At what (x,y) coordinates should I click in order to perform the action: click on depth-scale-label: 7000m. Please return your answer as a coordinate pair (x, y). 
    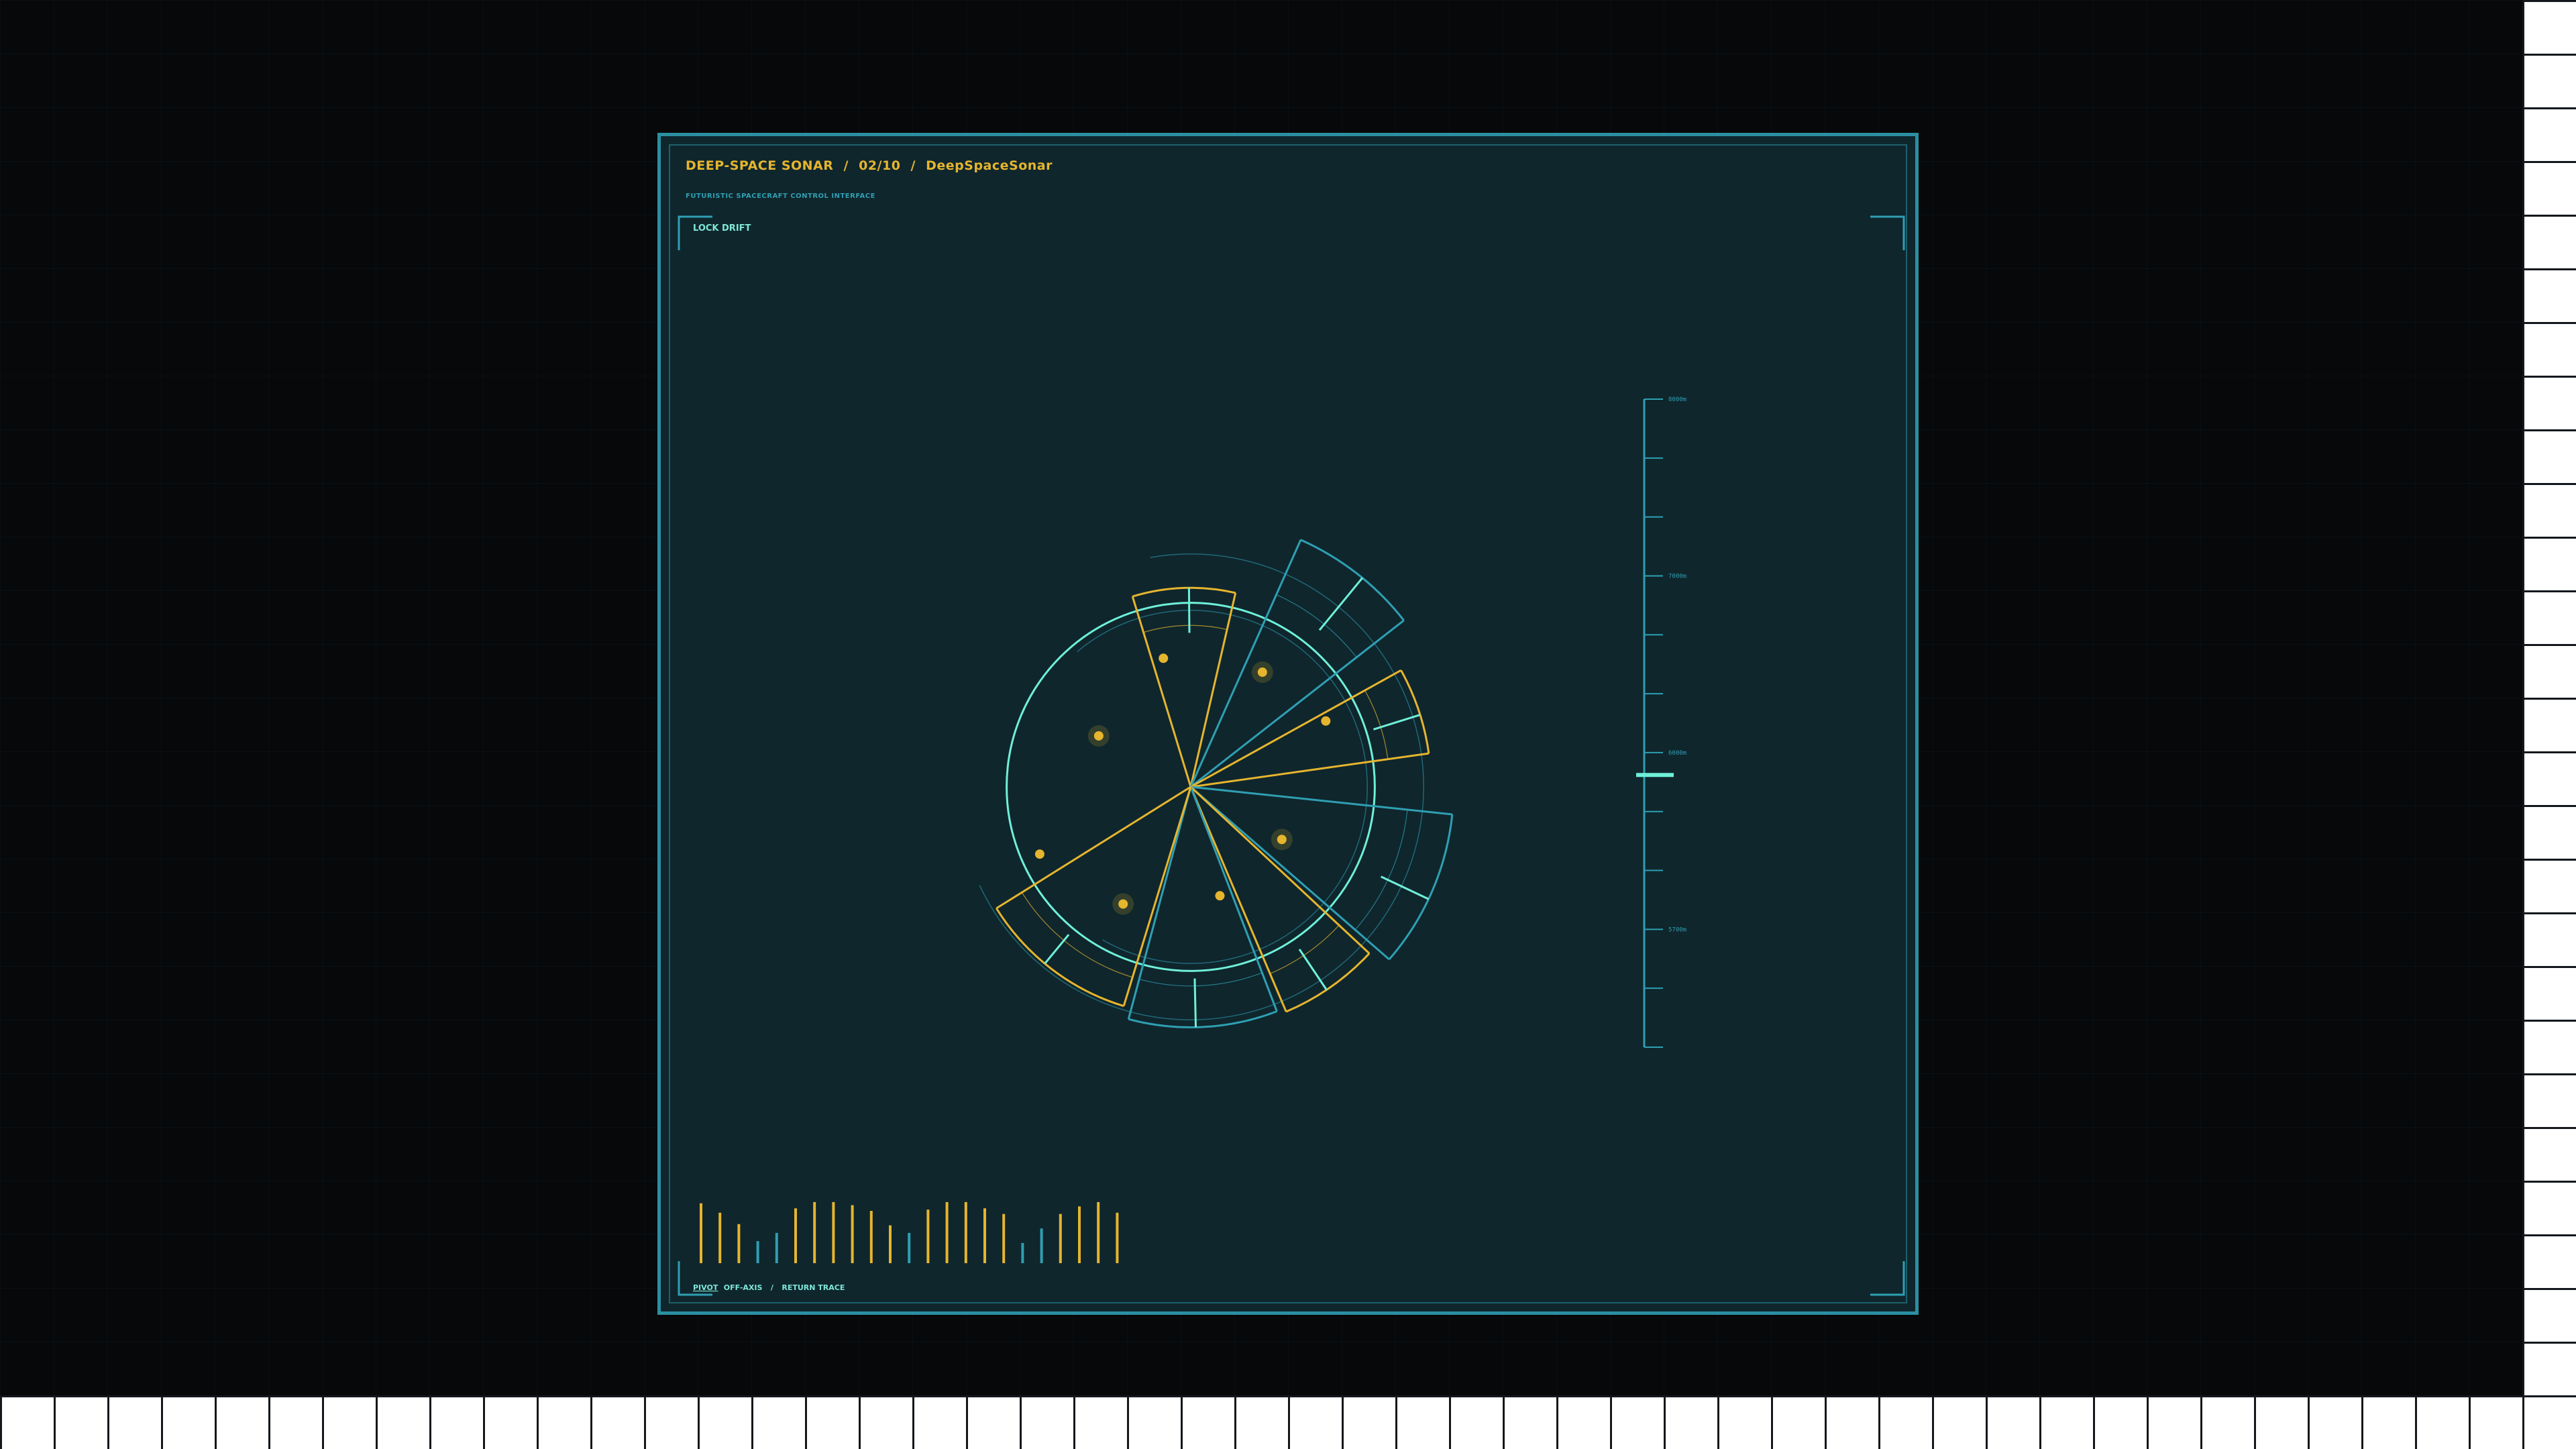
    Looking at the image, I should click on (1677, 576).